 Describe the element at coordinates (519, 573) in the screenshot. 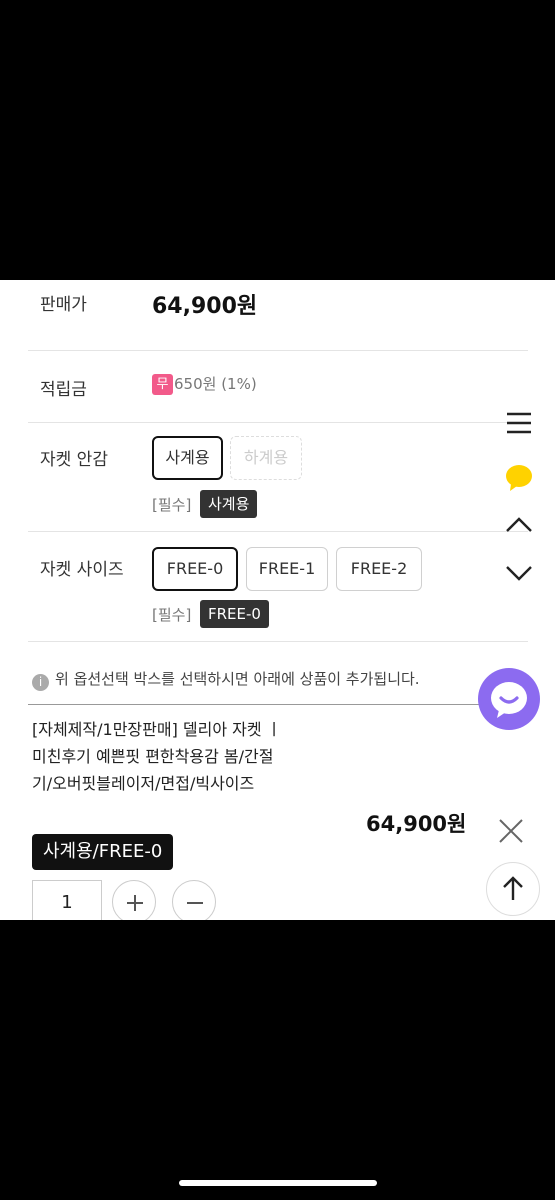

I see `scroll-down-icon` at that location.